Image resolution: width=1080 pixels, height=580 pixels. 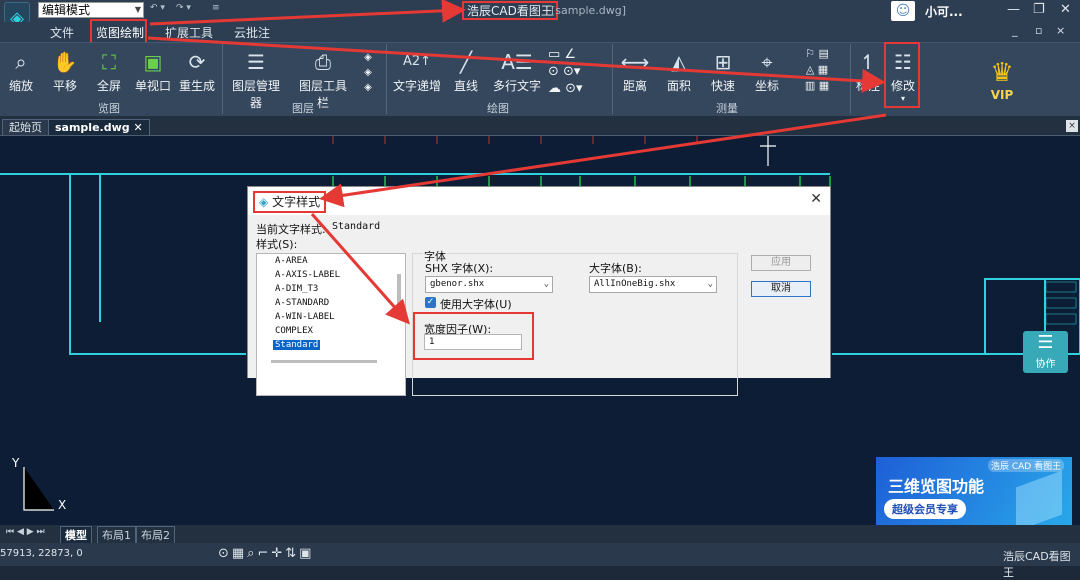 What do you see at coordinates (710, 284) in the screenshot?
I see `chevron-down-icon: ⌄` at bounding box center [710, 284].